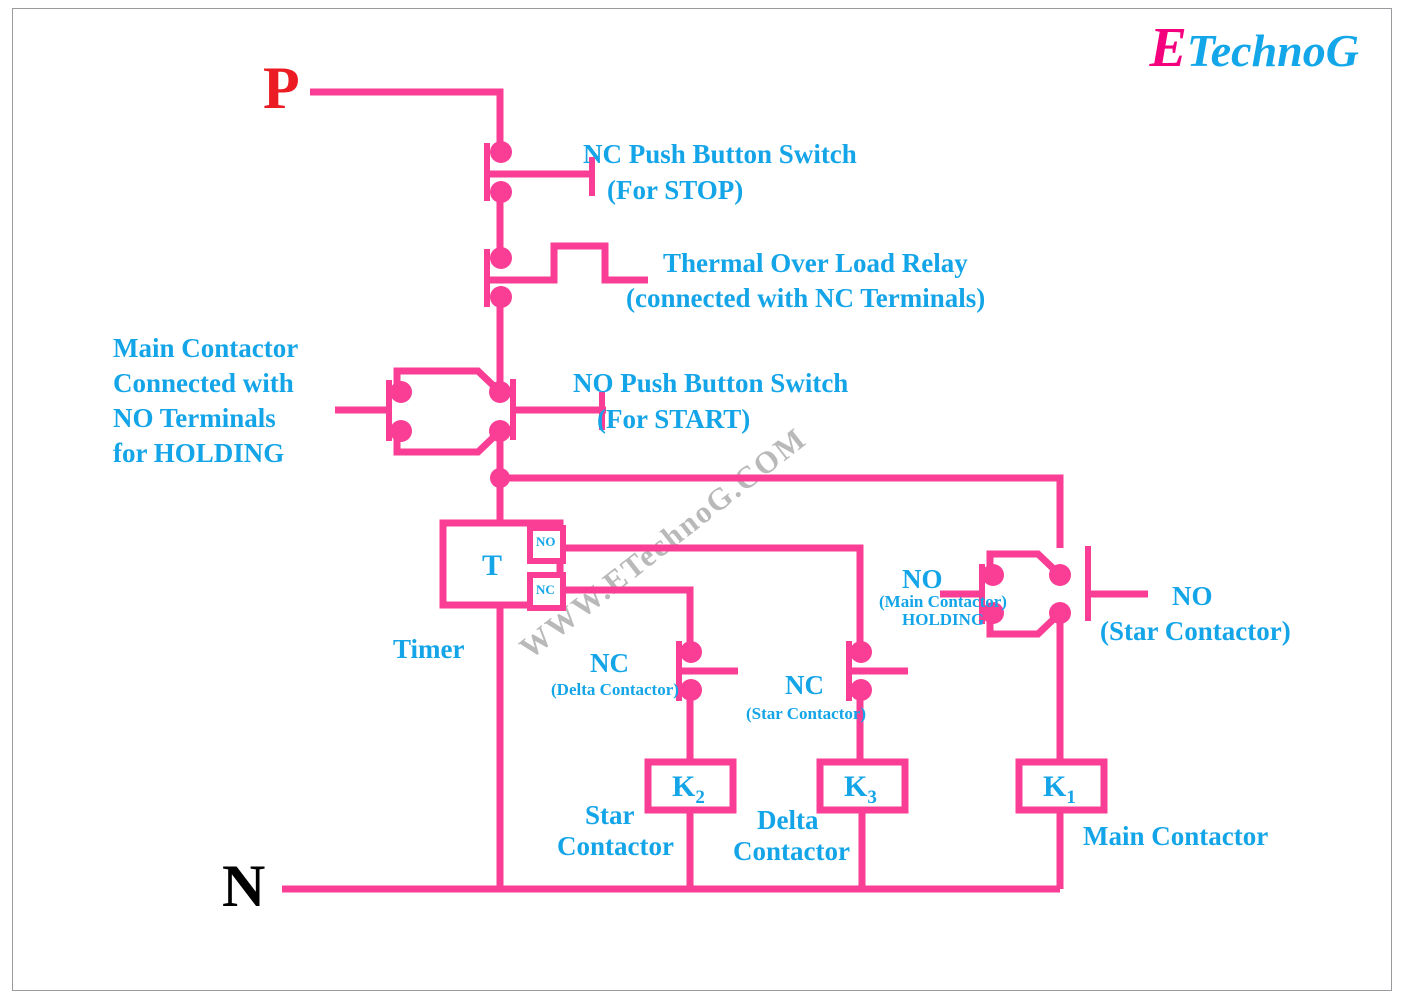 The width and height of the screenshot is (1403, 1003). Describe the element at coordinates (569, 263) in the screenshot. I see `thermal-overload-symbol` at that location.